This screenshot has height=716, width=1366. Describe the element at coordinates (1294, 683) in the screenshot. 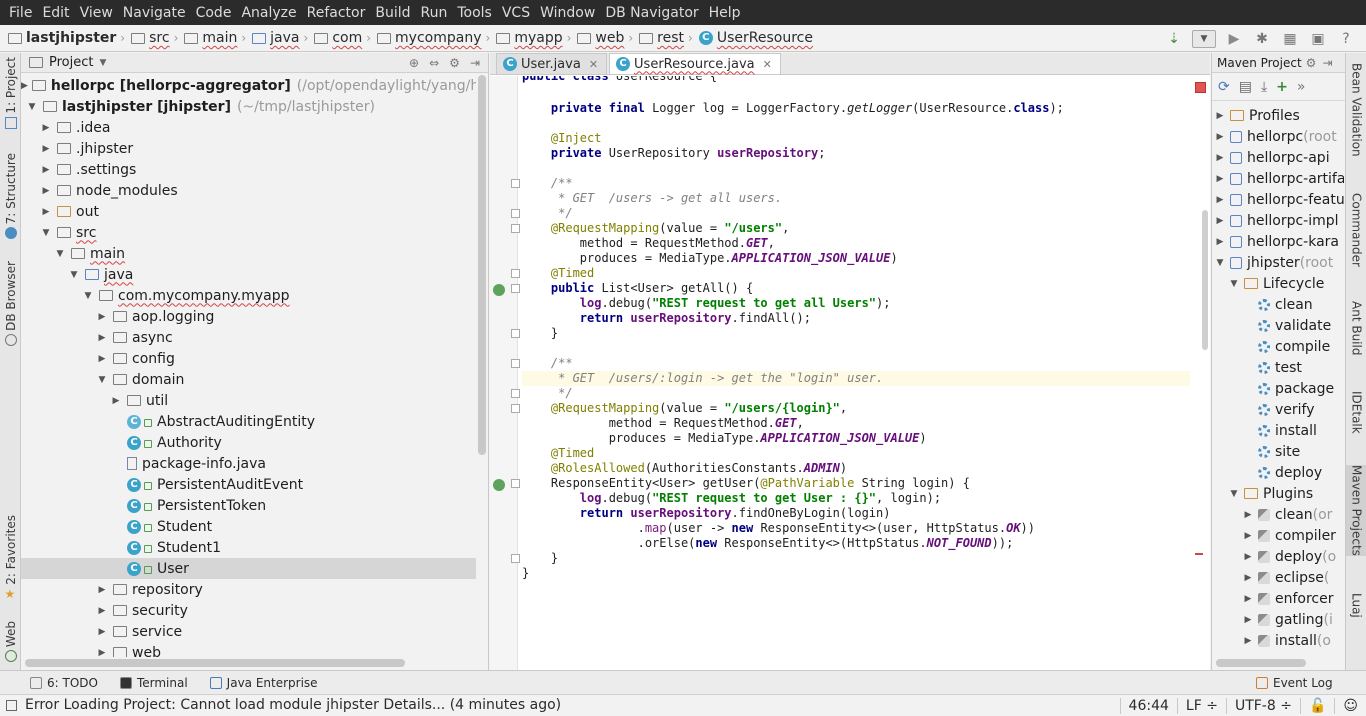

I see `event-log-button: Event Log` at that location.